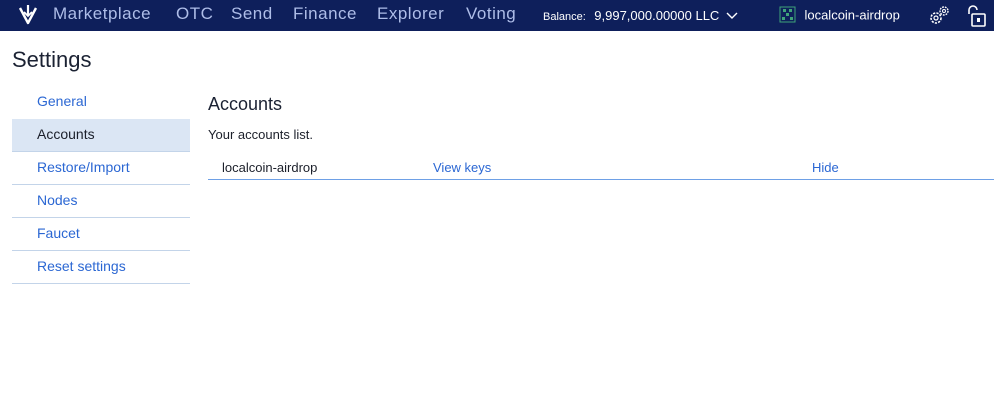 This screenshot has width=994, height=410. Describe the element at coordinates (976, 16) in the screenshot. I see `unlocked-lock-icon` at that location.